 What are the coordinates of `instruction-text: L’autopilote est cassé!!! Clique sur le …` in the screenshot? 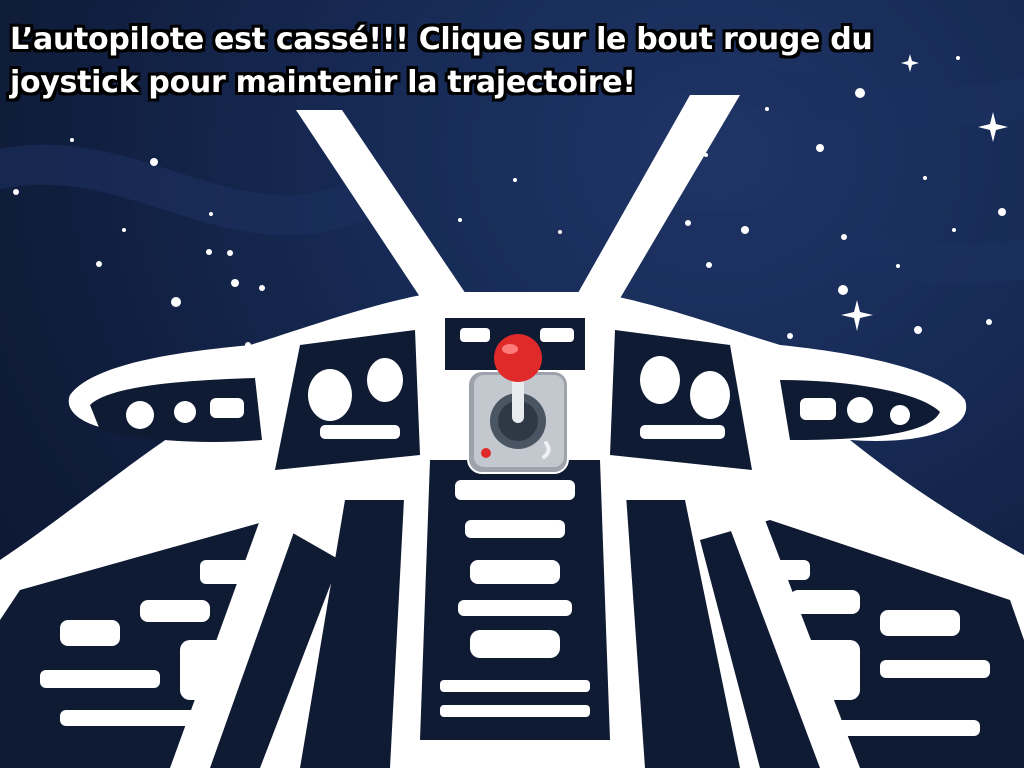 It's located at (441, 61).